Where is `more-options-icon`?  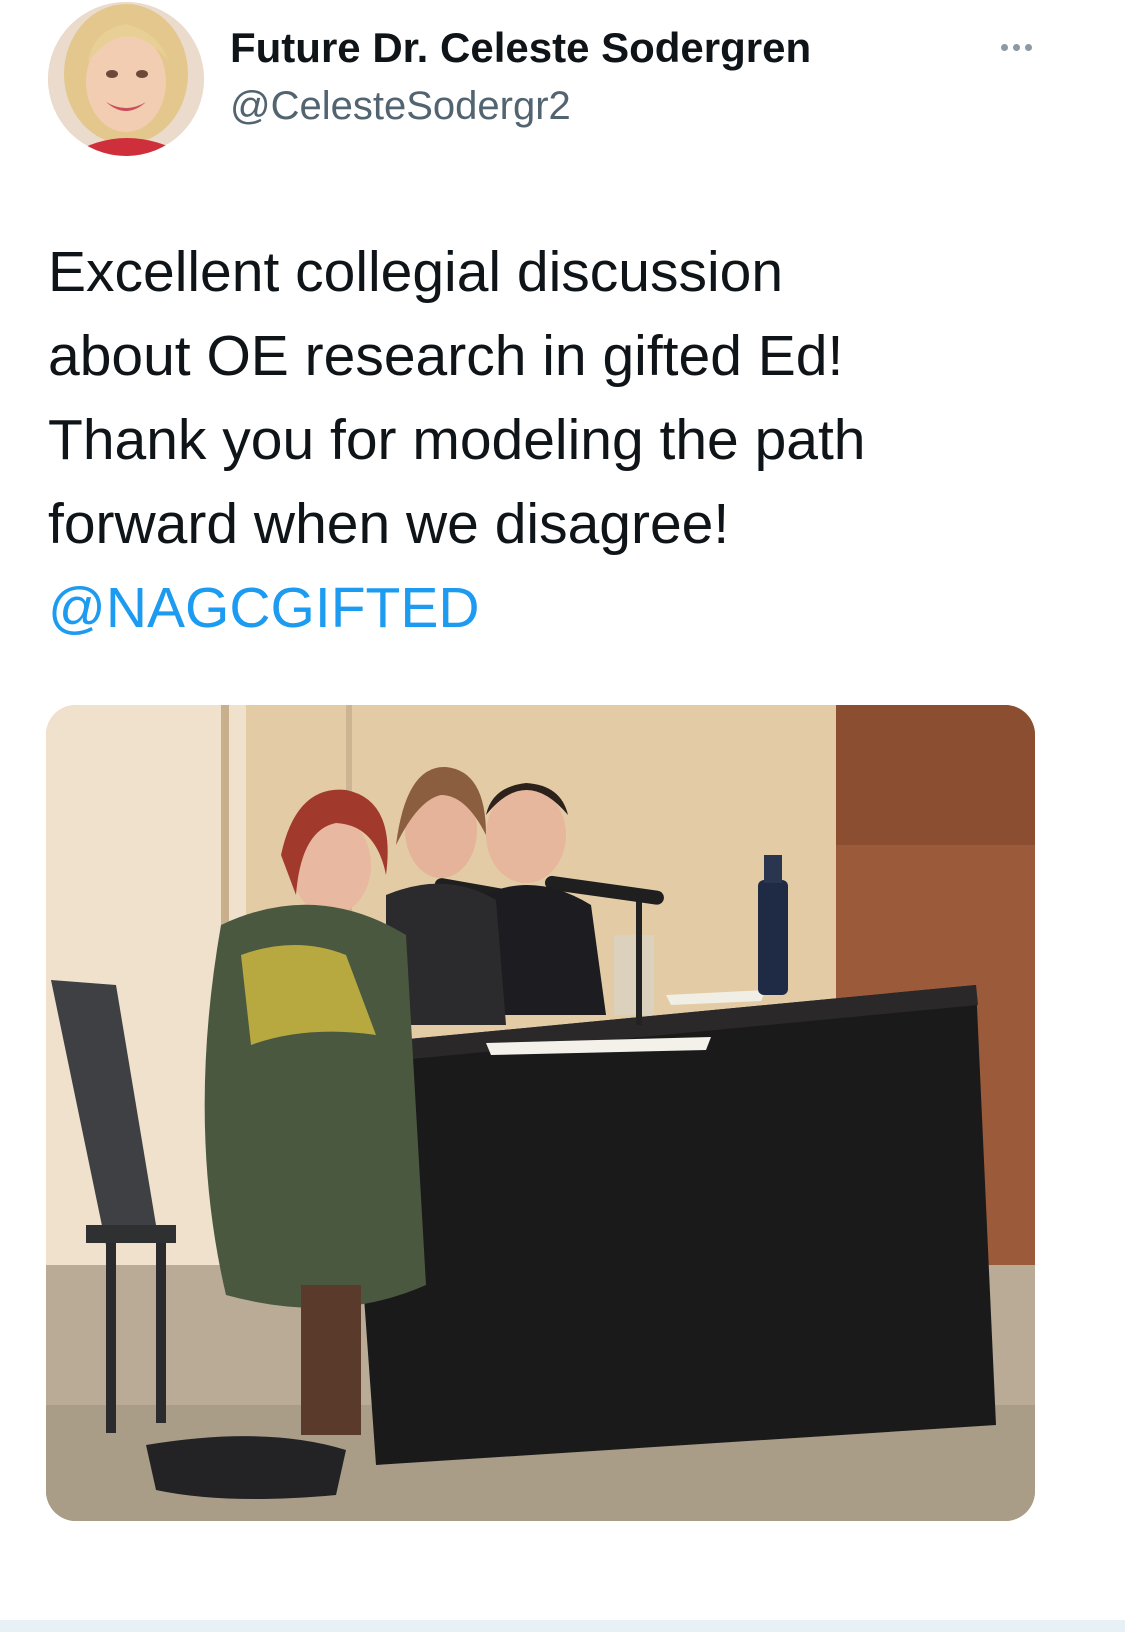 more-options-icon is located at coordinates (1016, 47).